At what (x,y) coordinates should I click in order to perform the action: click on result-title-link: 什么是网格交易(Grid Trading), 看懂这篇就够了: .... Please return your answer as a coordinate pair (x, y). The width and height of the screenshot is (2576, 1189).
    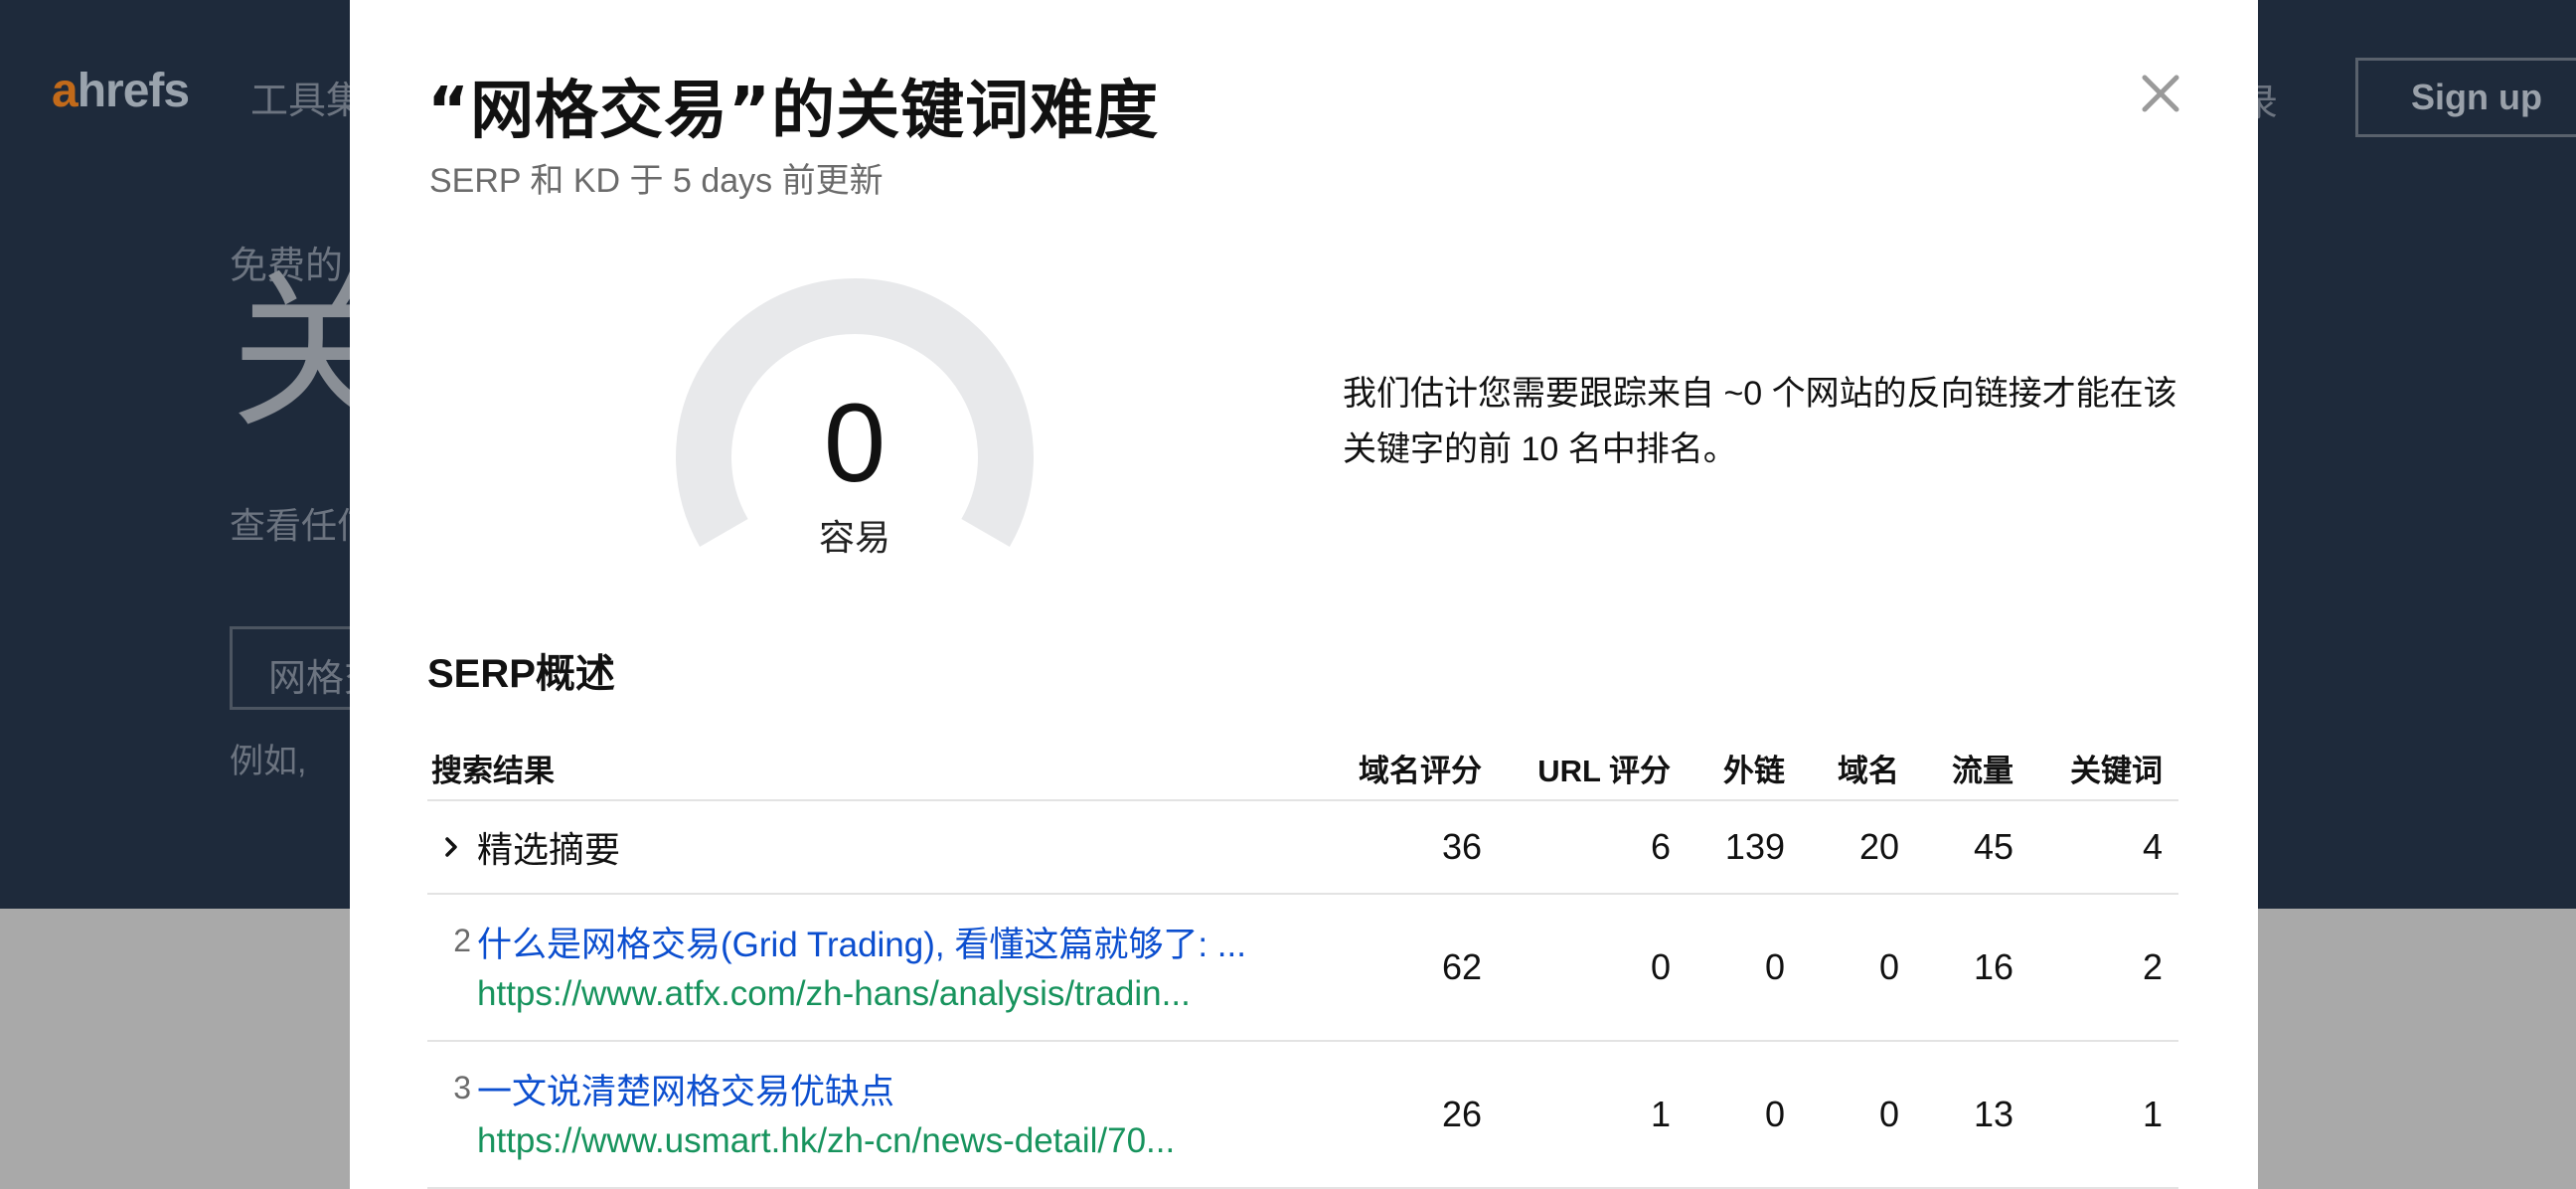
    Looking at the image, I should click on (861, 942).